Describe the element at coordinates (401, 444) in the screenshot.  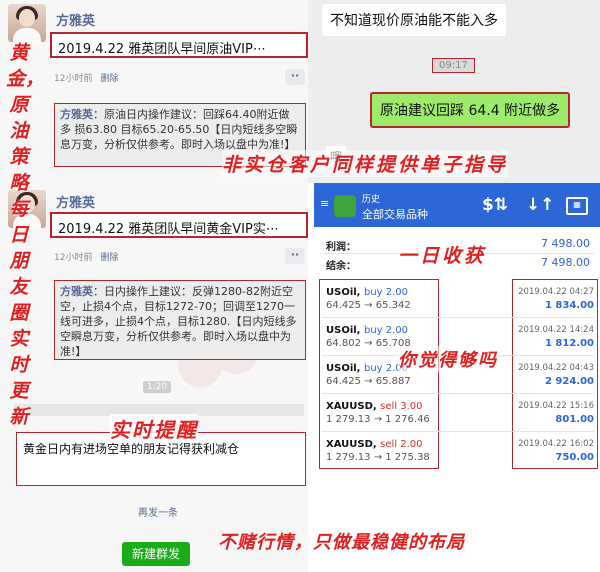
I see `order-side: sell 2.00` at that location.